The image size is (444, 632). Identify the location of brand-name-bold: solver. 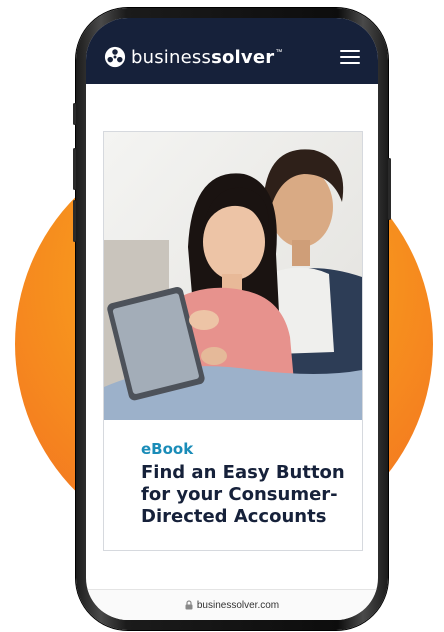
(243, 57).